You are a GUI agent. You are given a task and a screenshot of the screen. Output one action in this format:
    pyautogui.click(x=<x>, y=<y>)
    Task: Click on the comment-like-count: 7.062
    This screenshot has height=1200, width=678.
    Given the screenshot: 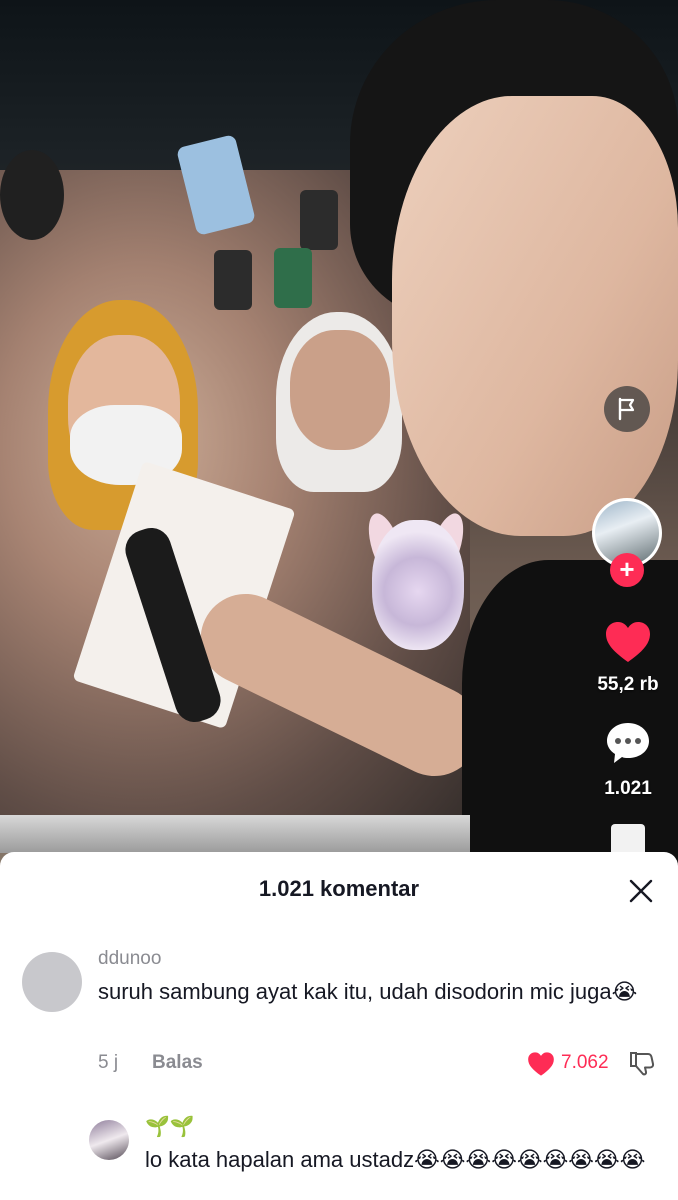 What is the action you would take?
    pyautogui.click(x=585, y=1062)
    